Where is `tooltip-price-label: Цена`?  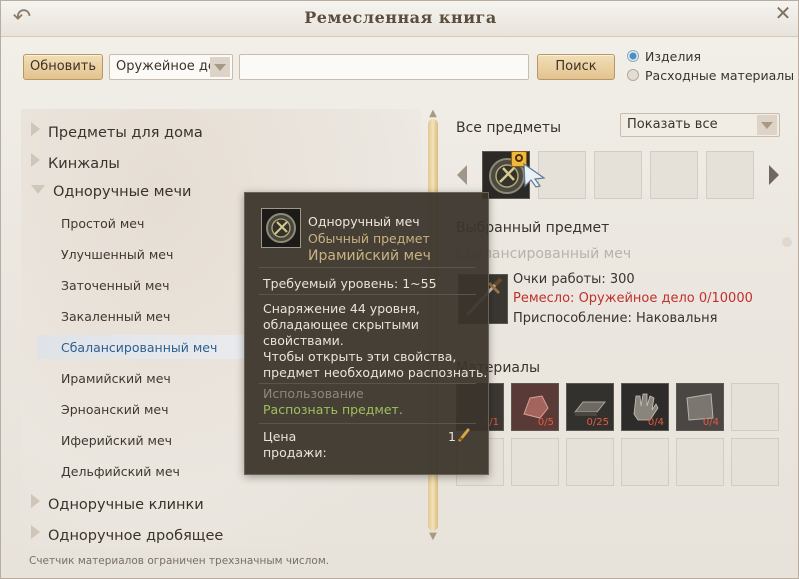 tooltip-price-label: Цена is located at coordinates (280, 436).